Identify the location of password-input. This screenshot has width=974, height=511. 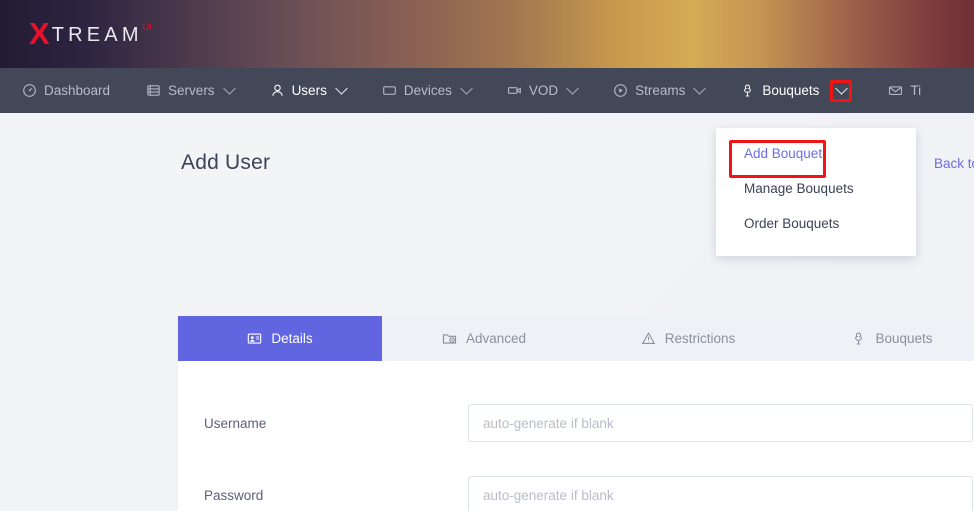
(720, 493).